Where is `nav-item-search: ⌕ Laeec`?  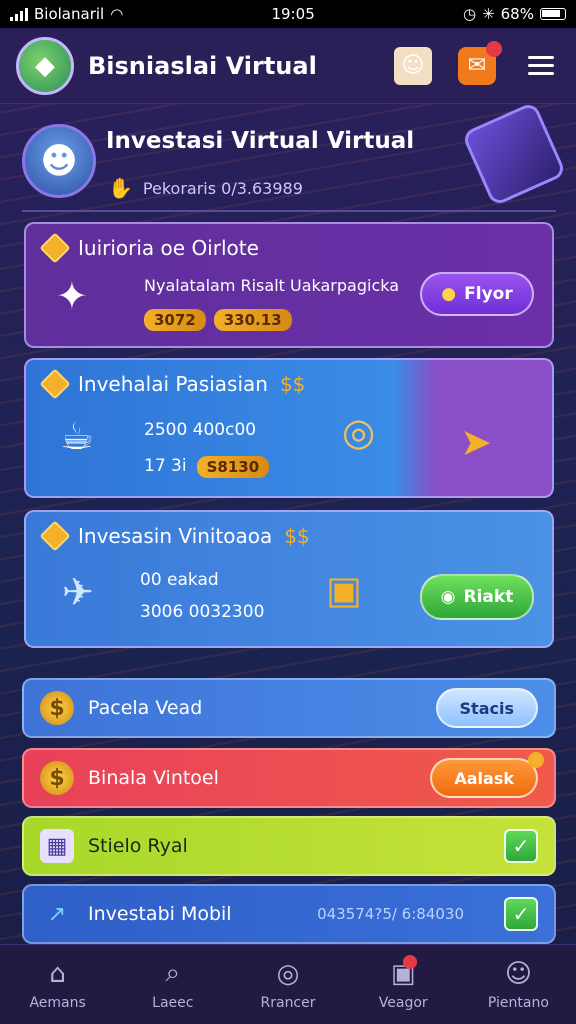 nav-item-search: ⌕ Laeec is located at coordinates (172, 984).